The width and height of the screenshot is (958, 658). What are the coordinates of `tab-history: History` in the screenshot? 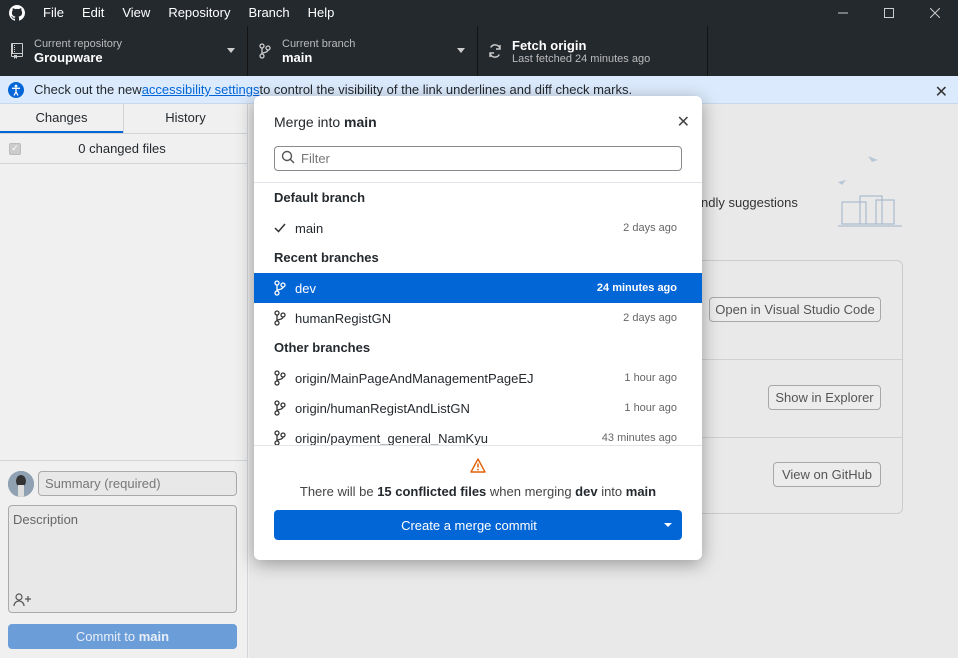 It's located at (185, 118).